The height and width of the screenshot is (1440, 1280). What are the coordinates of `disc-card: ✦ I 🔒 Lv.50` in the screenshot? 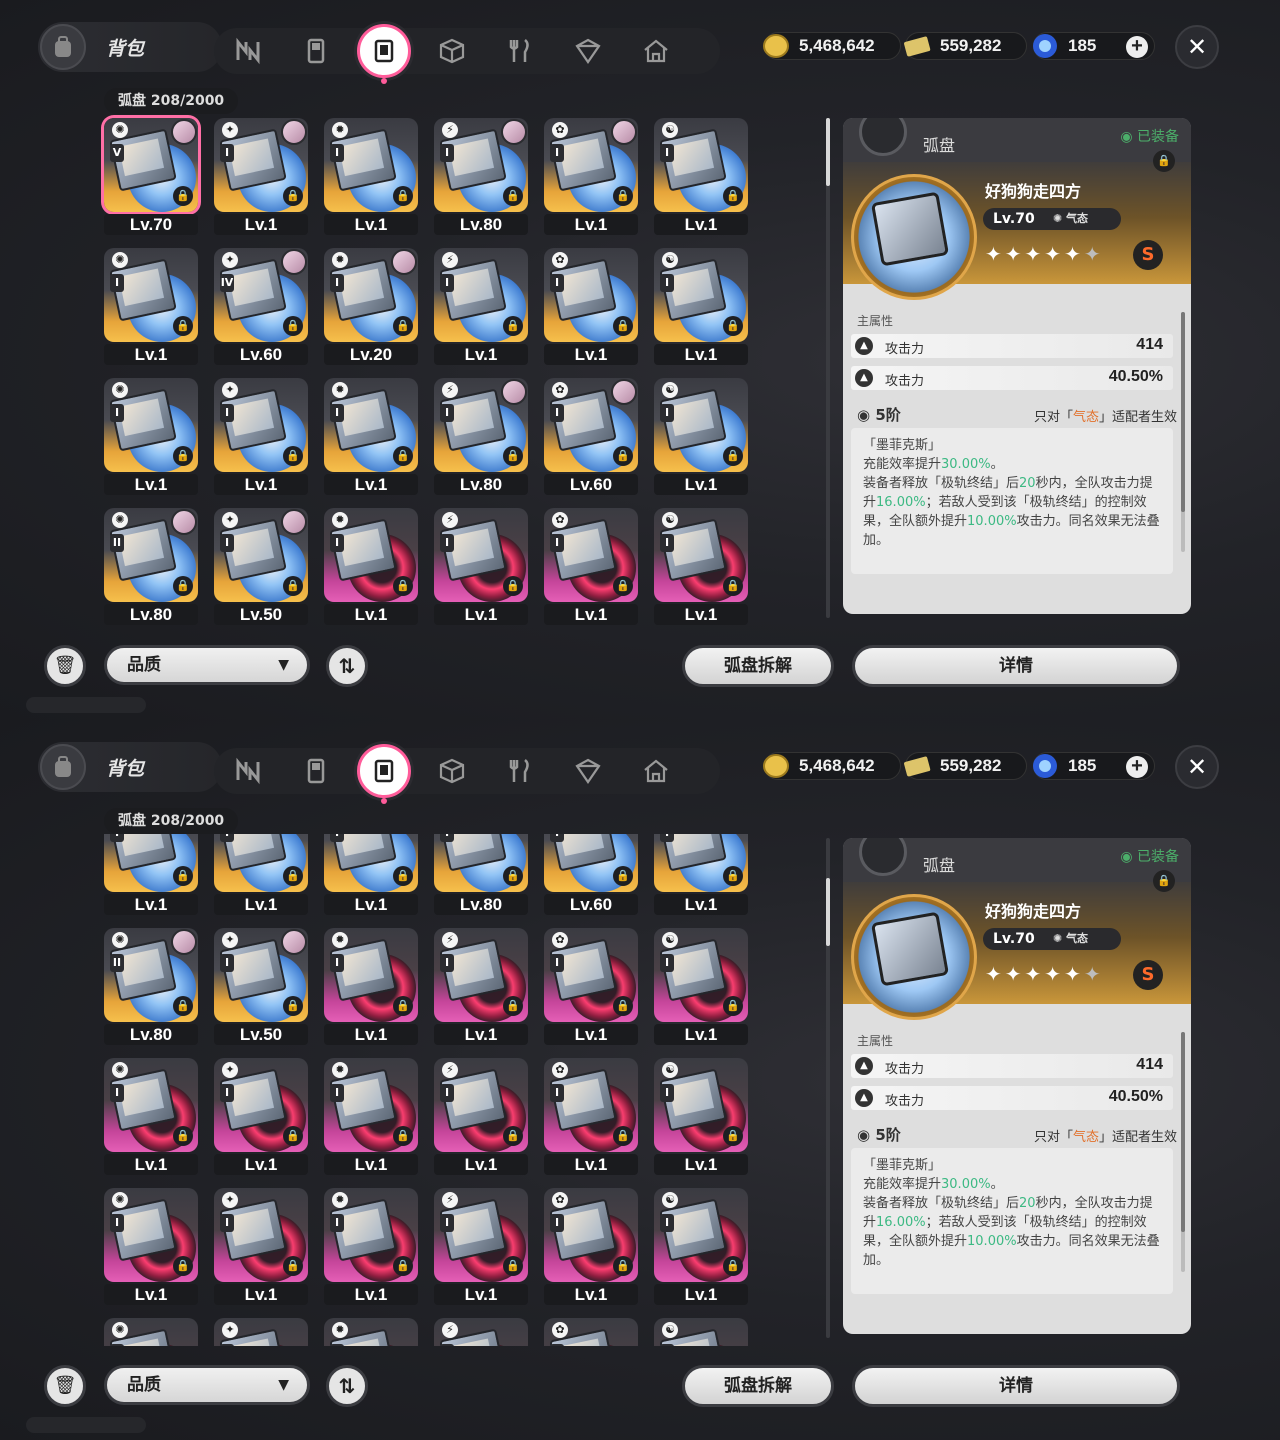 It's located at (259, 985).